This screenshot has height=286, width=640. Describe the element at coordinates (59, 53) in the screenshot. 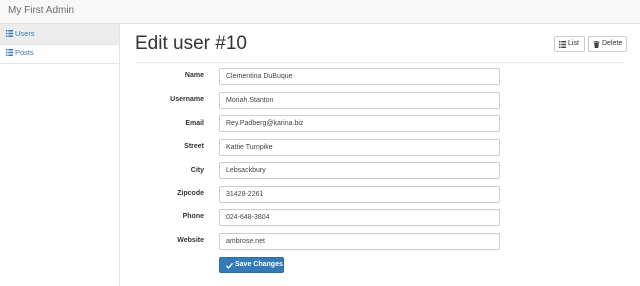

I see `sidebar-item-posts: Posts` at that location.